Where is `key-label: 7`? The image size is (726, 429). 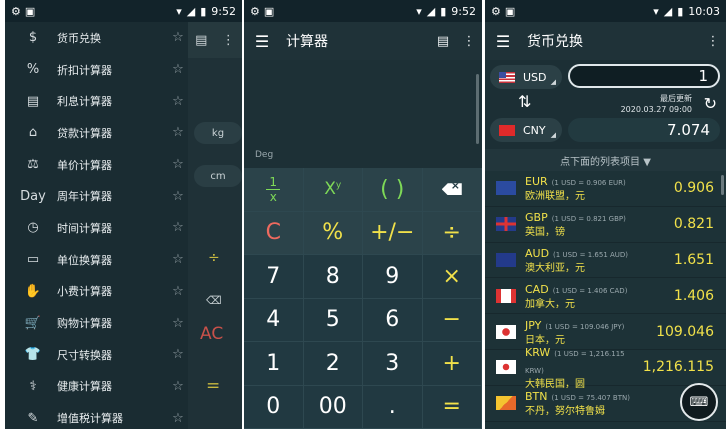
key-label: 7 is located at coordinates (273, 276).